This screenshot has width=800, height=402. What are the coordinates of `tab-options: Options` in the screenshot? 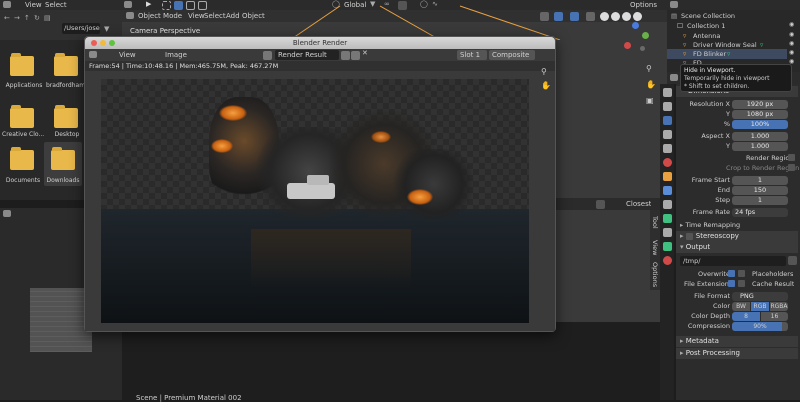 It's located at (655, 274).